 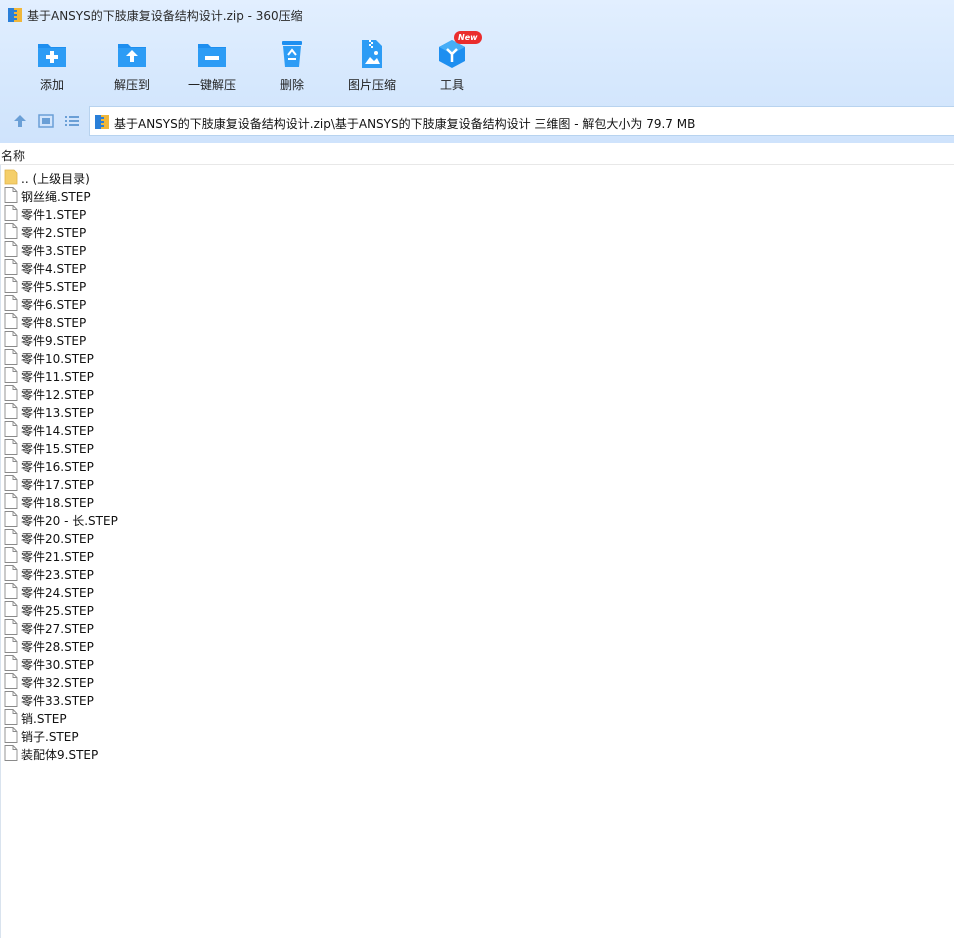 I want to click on file-row: 零件21.STEP, so click(x=202, y=555).